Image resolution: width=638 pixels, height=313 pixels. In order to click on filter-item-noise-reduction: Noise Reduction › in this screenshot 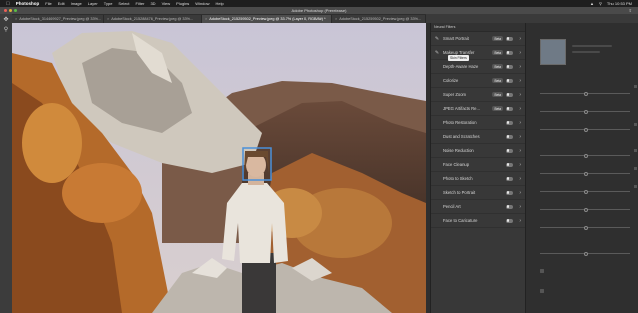, I will do `click(478, 151)`.